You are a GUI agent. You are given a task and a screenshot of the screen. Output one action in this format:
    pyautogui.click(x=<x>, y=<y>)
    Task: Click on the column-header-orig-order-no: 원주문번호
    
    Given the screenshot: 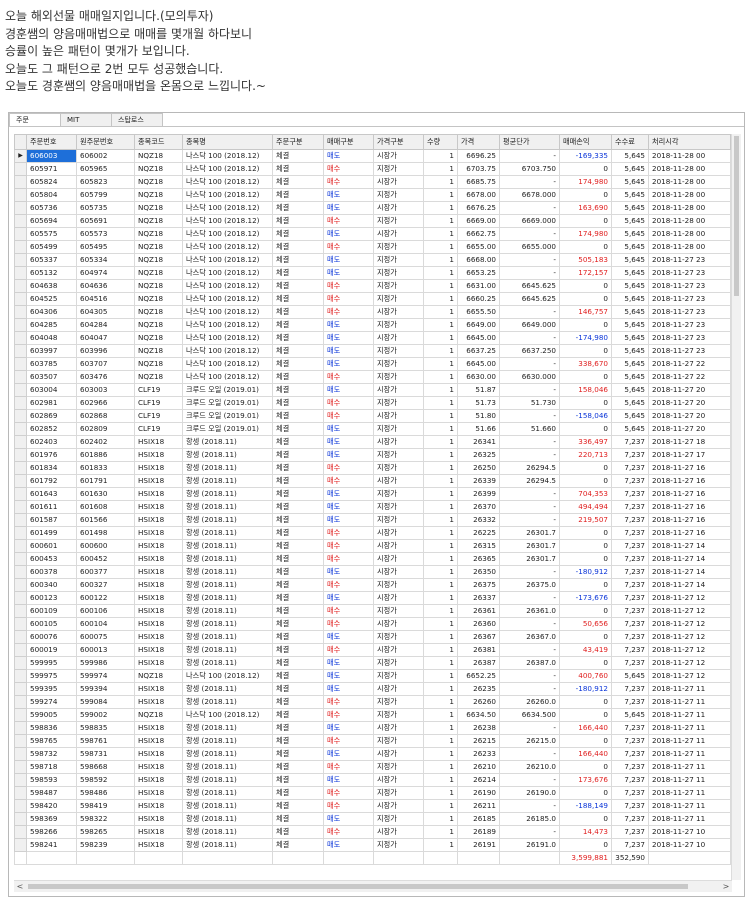 What is the action you would take?
    pyautogui.click(x=105, y=142)
    